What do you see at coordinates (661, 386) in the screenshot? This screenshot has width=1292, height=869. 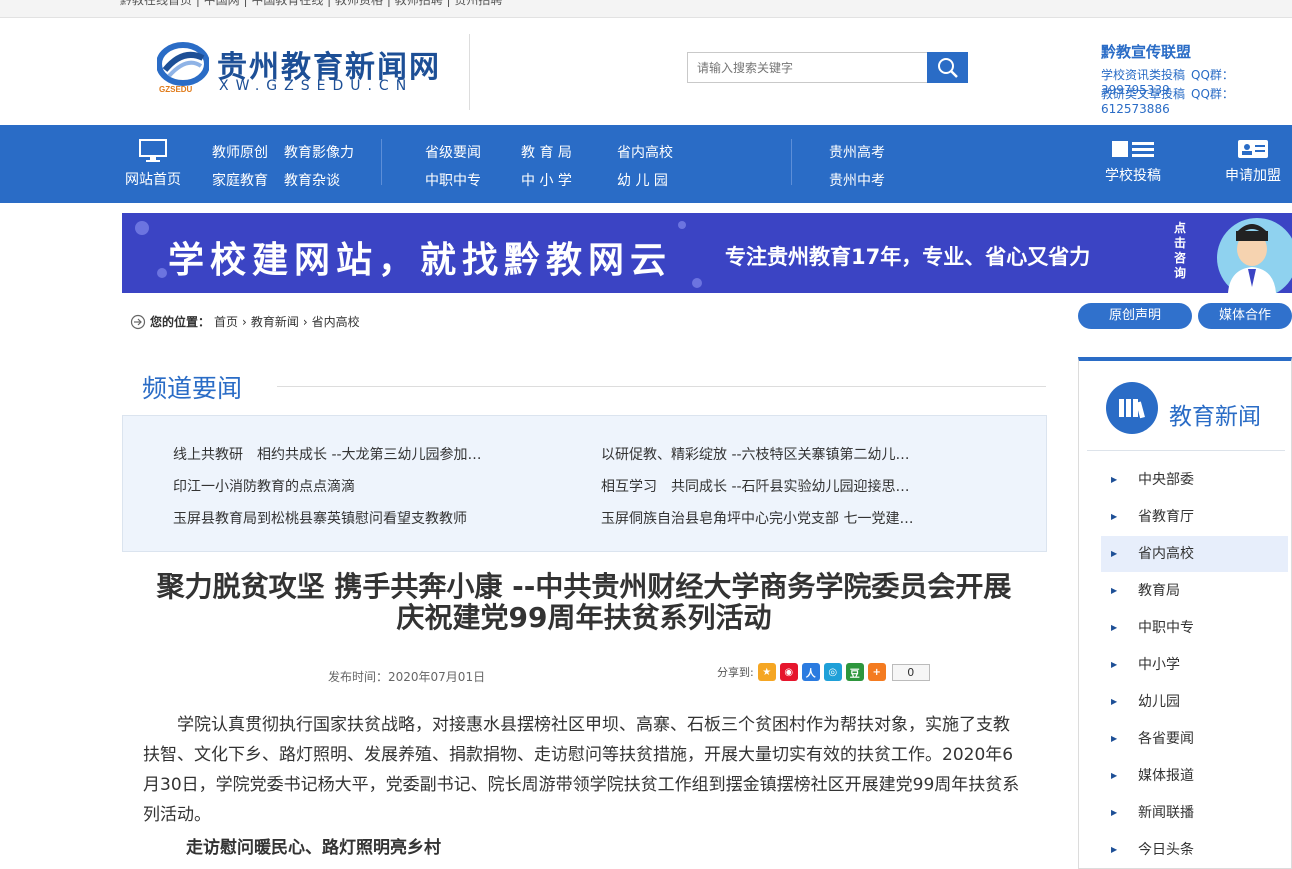 I see `channel-divider` at bounding box center [661, 386].